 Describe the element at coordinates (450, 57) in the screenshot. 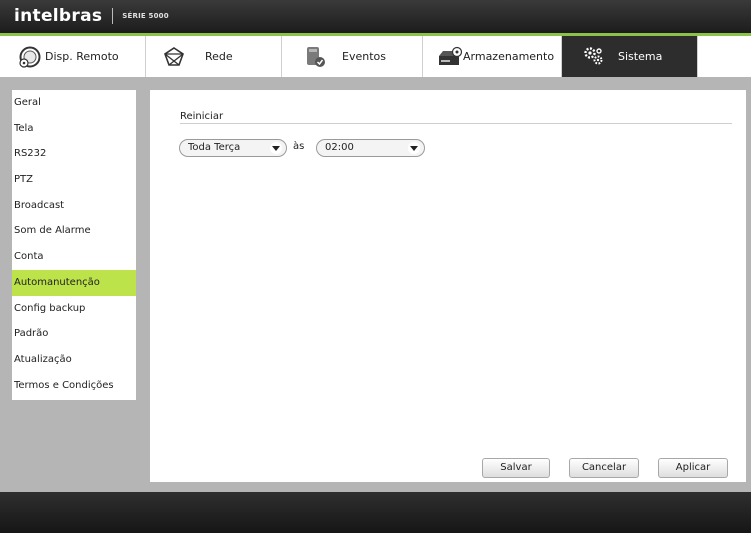

I see `storage-icon` at that location.